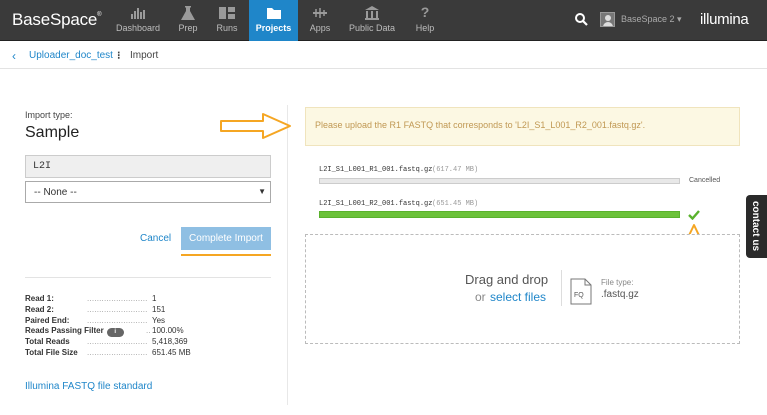  I want to click on file-type-value: .fastq.gz, so click(620, 294).